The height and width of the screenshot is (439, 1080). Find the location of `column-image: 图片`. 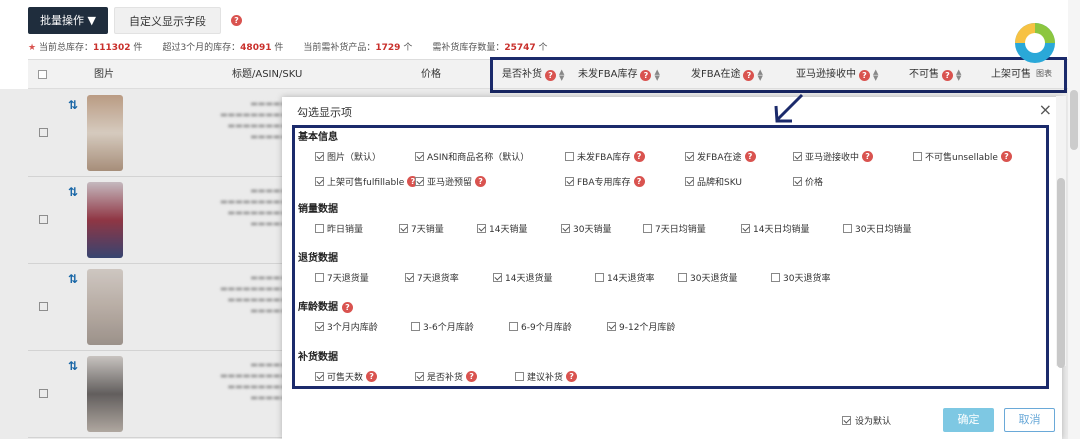

column-image: 图片 is located at coordinates (104, 74).